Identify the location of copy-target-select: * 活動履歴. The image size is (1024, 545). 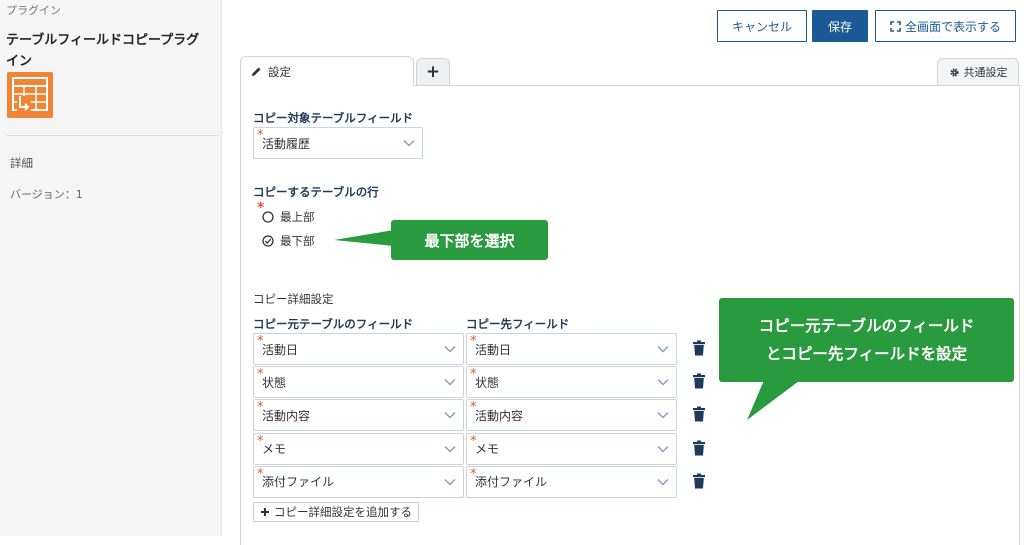
(338, 143).